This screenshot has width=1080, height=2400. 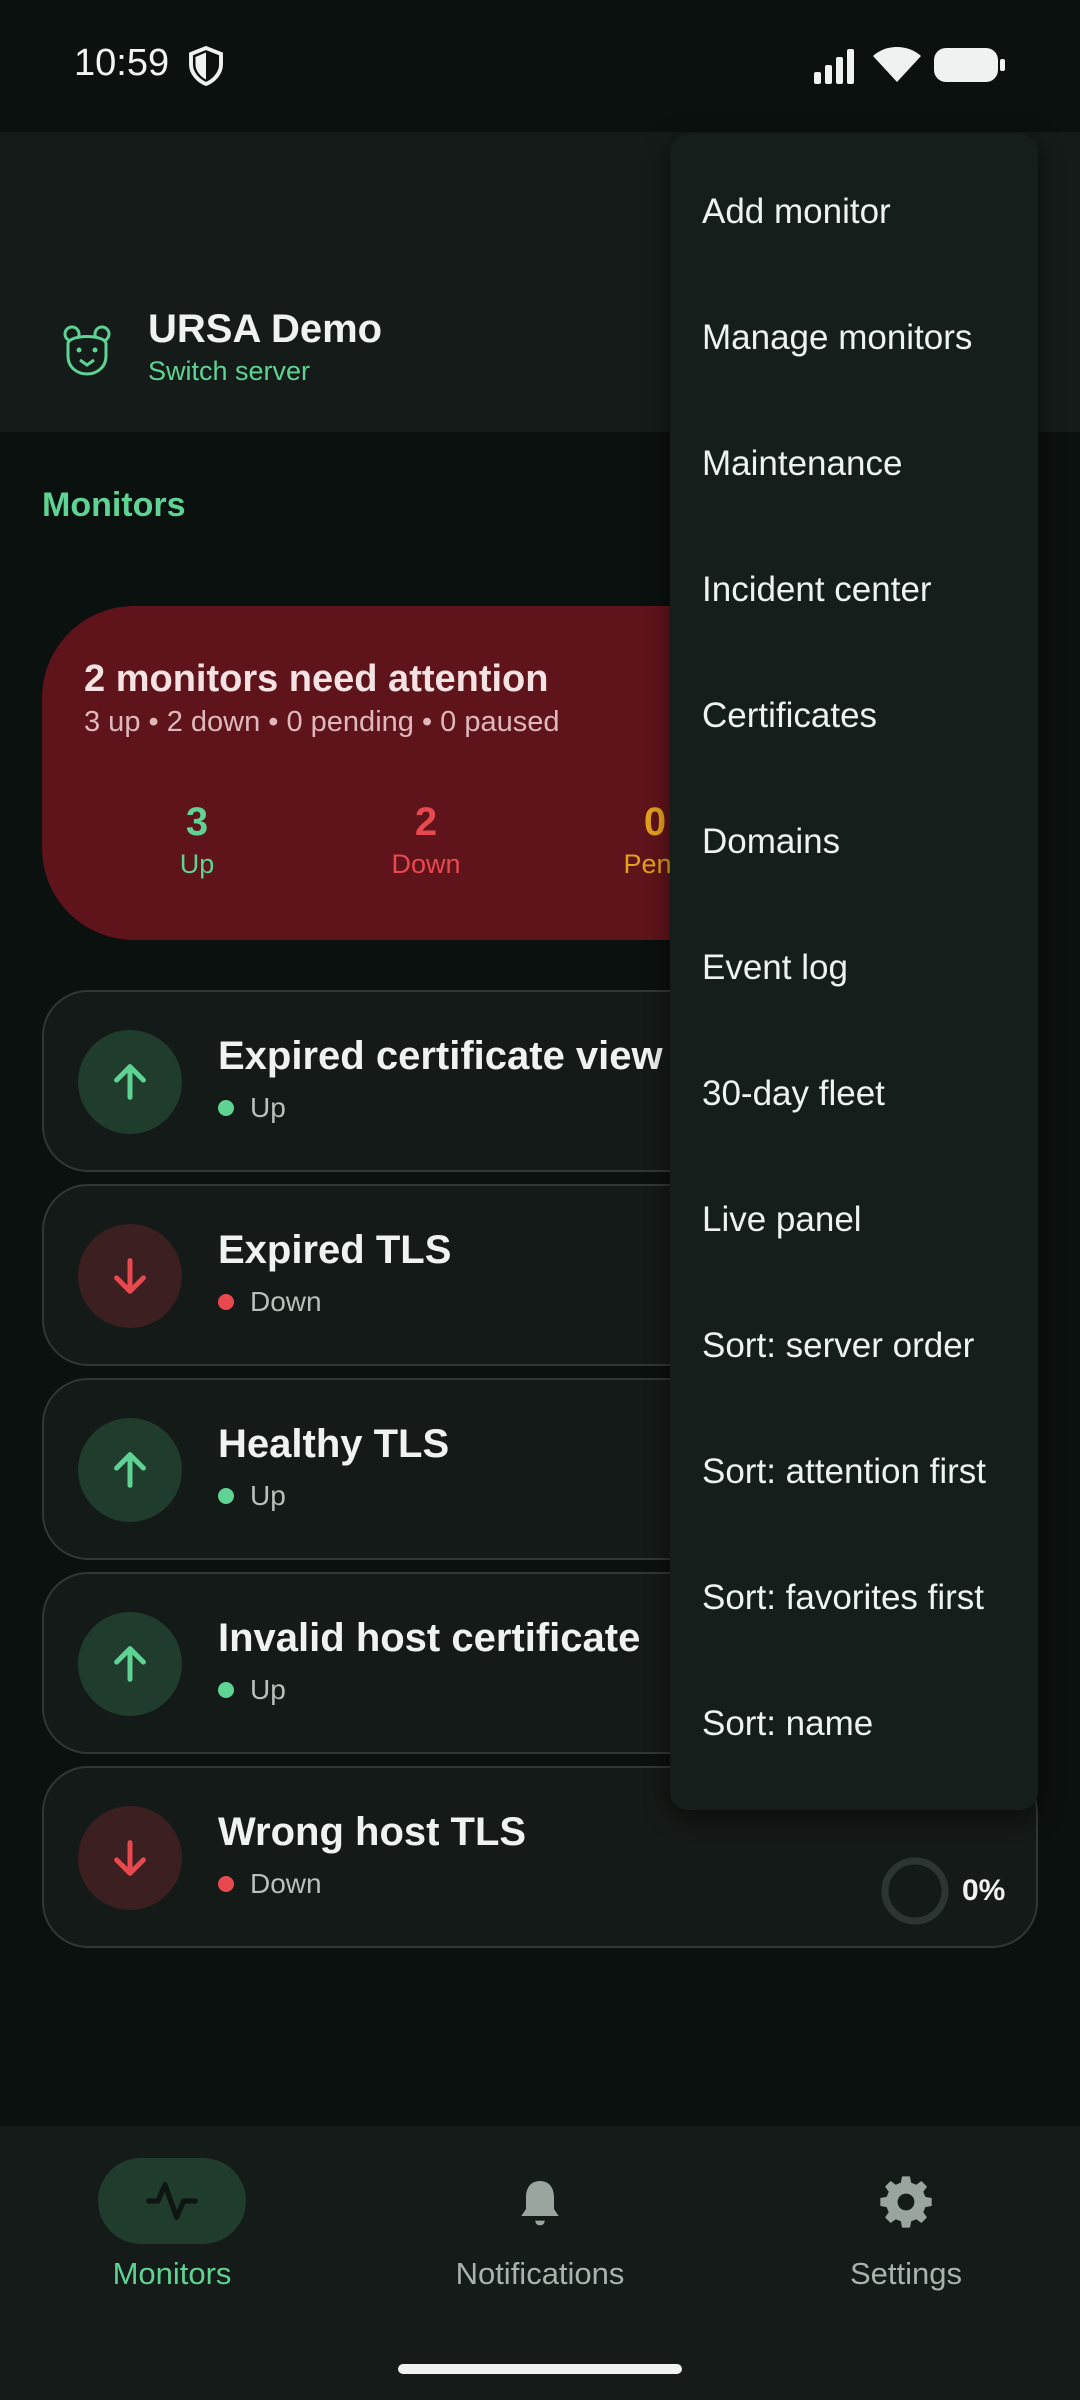 I want to click on status-bar: 10:59, so click(x=540, y=65).